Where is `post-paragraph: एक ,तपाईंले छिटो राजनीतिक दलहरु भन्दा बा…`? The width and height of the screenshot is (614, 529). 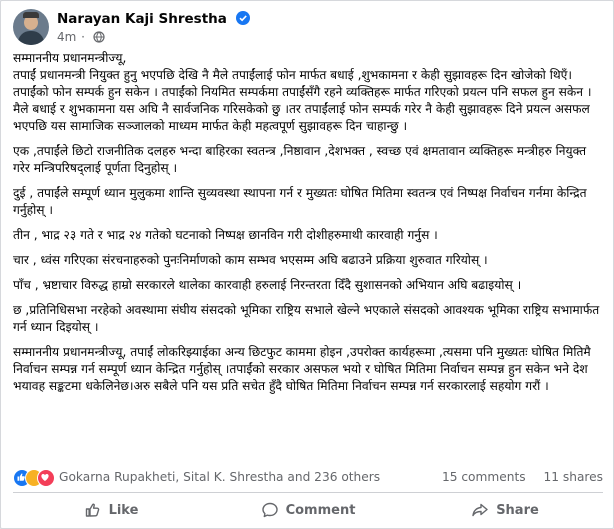 post-paragraph: एक ,तपाईंले छिटो राजनीतिक दलहरु भन्दा बा… is located at coordinates (300, 159).